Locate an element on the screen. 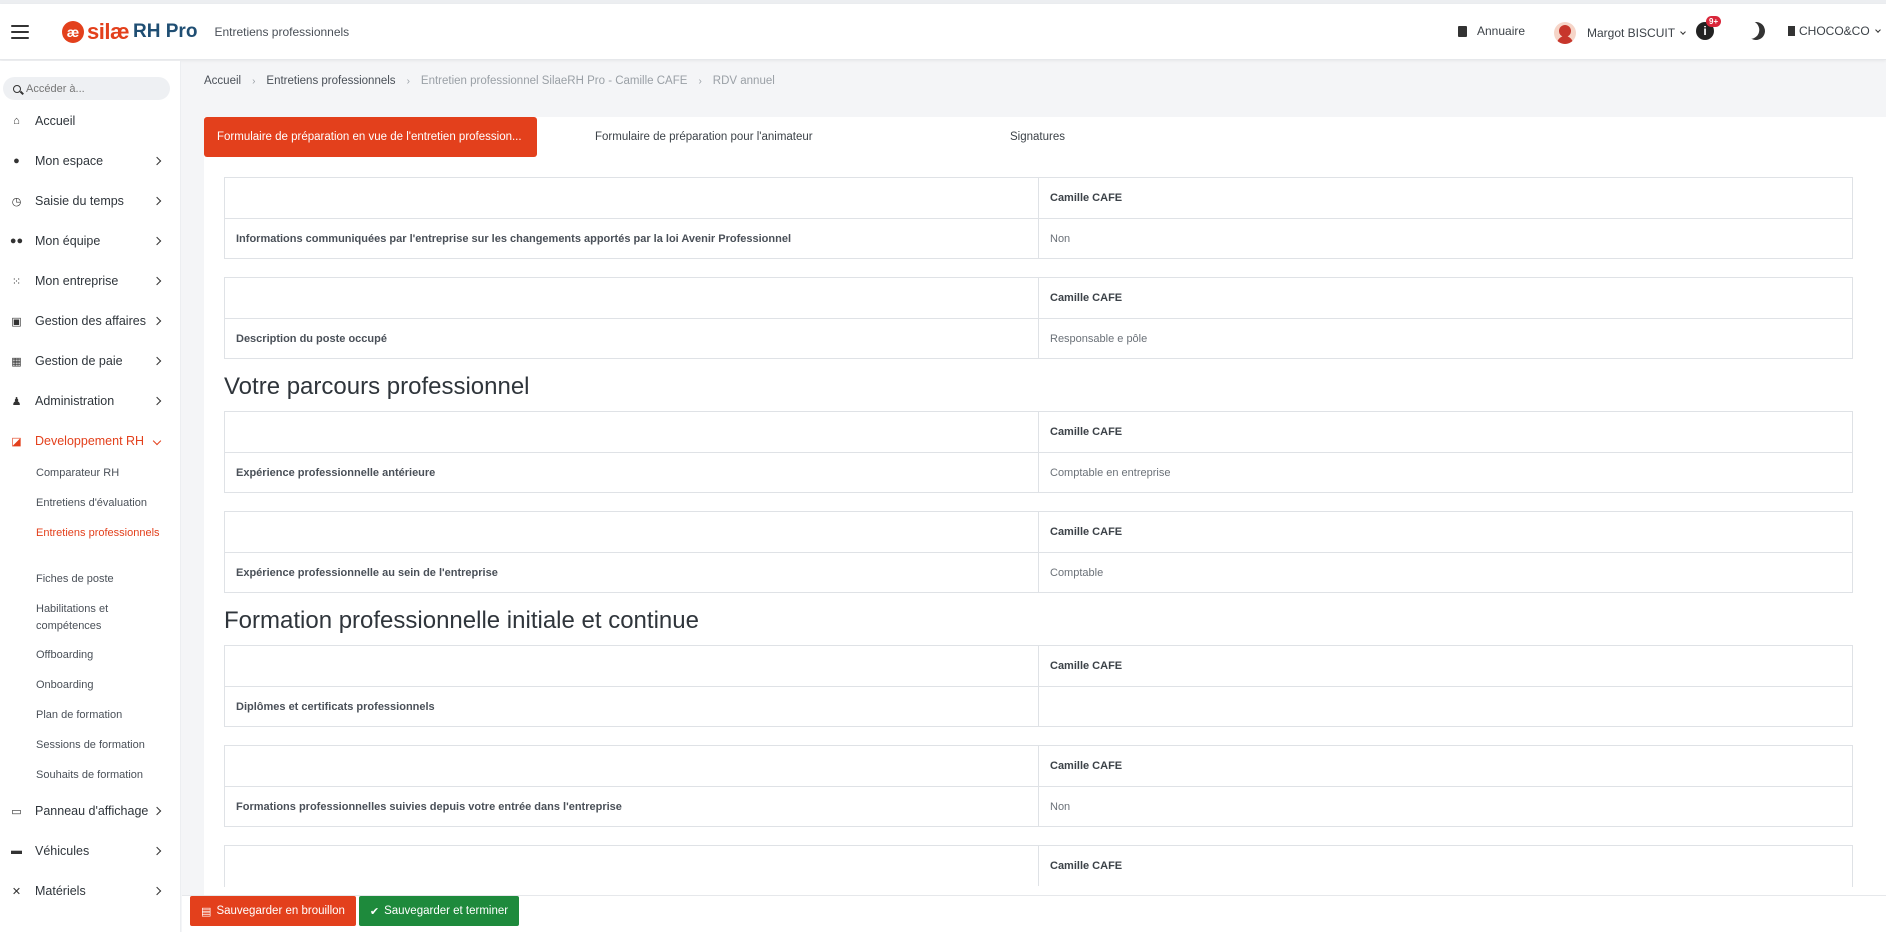 Image resolution: width=1886 pixels, height=932 pixels. sidebar-search is located at coordinates (86, 88).